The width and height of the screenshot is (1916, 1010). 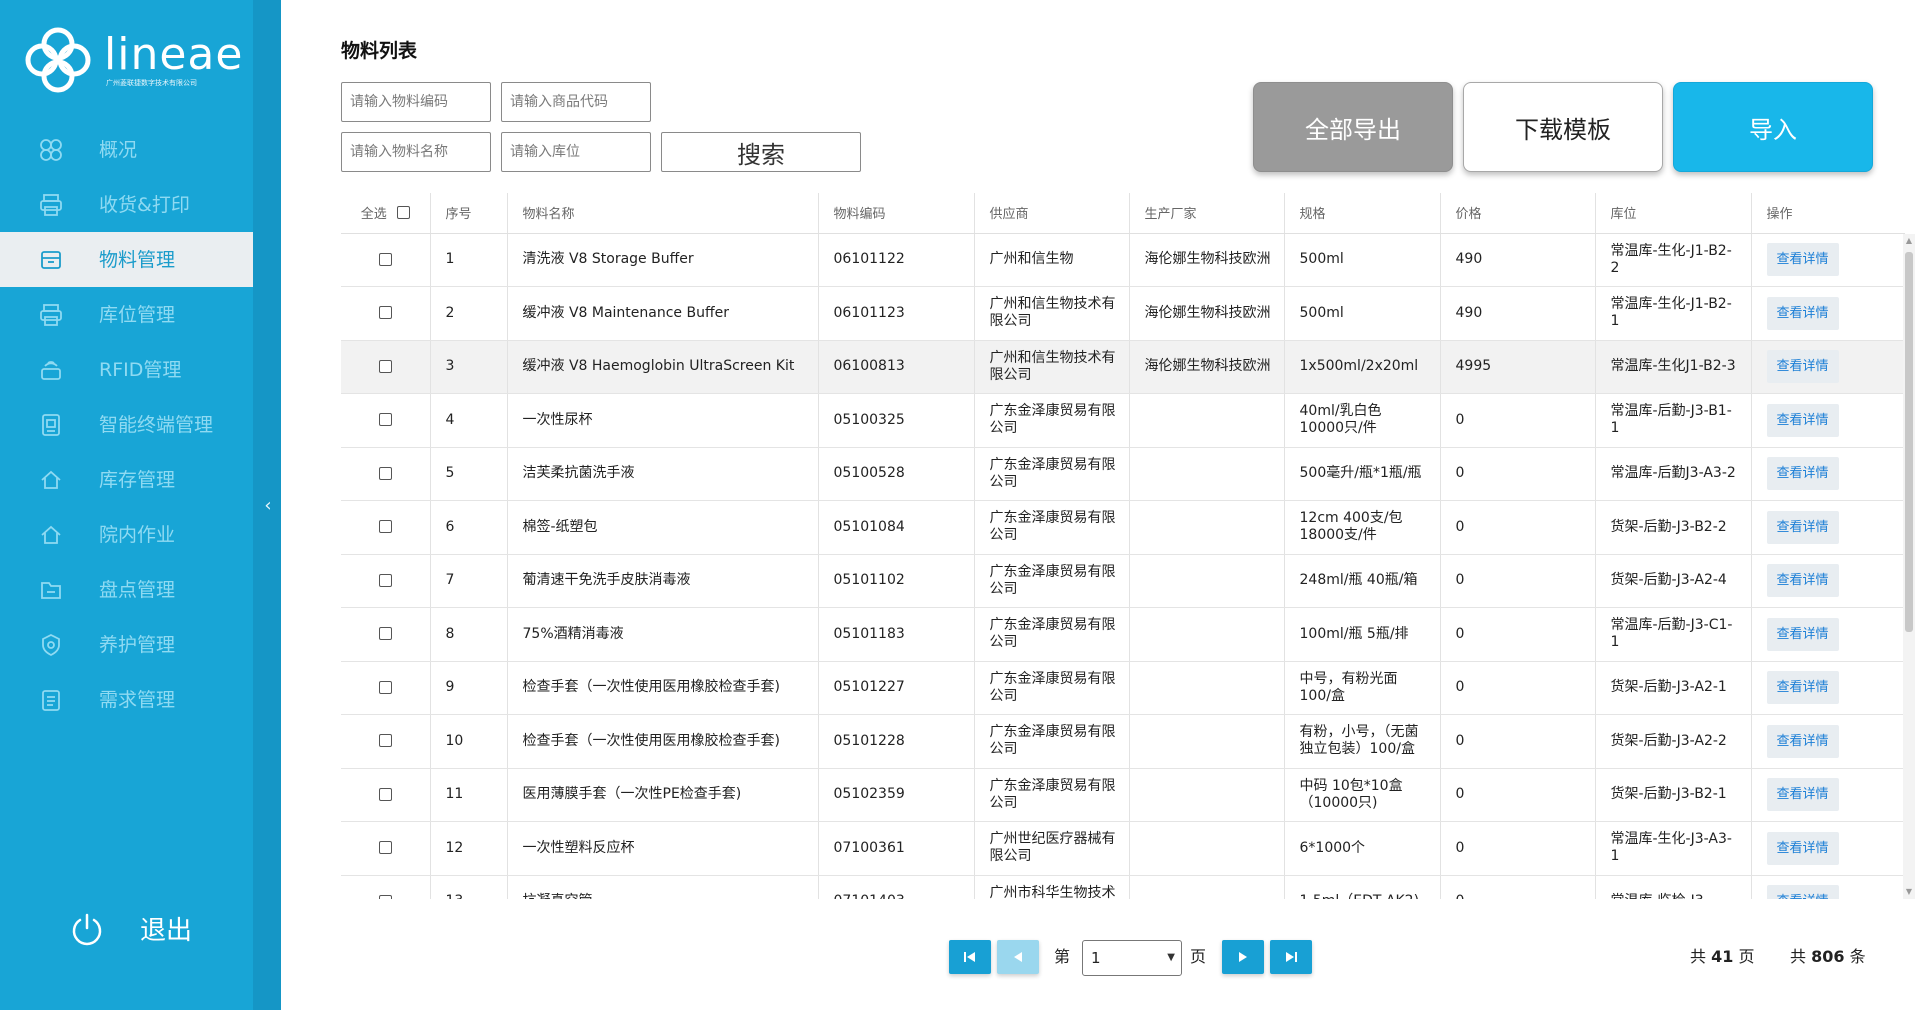 I want to click on prev-page-button, so click(x=1018, y=957).